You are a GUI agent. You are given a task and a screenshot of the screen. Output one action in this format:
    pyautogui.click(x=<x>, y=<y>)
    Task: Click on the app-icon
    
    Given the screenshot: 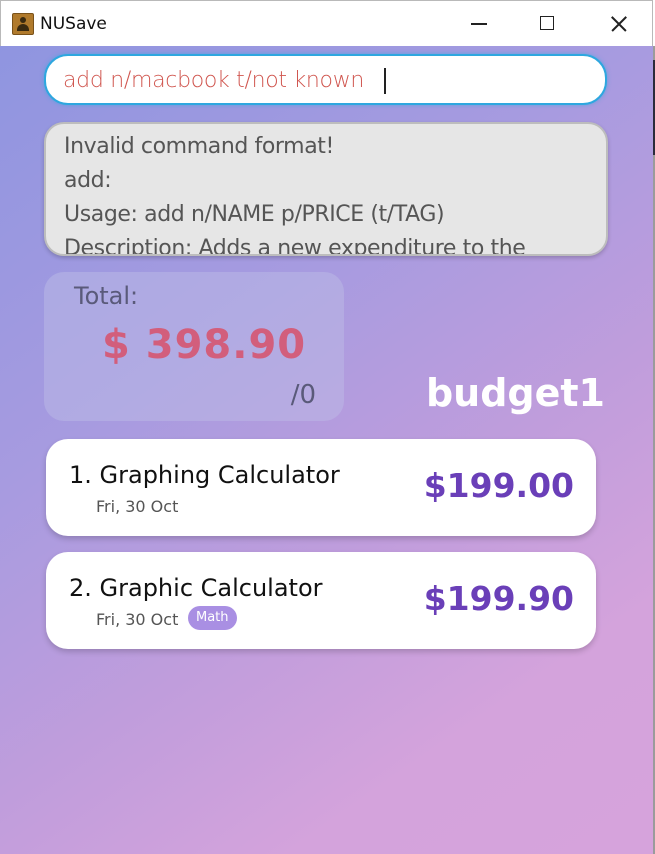 What is the action you would take?
    pyautogui.click(x=23, y=24)
    